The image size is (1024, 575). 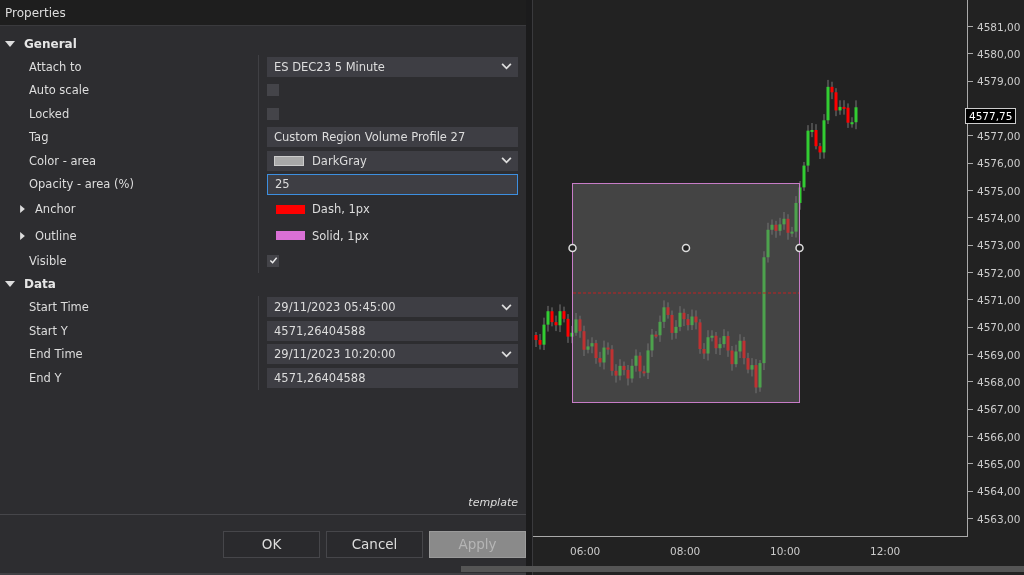 I want to click on property-label: Visible, so click(x=48, y=260).